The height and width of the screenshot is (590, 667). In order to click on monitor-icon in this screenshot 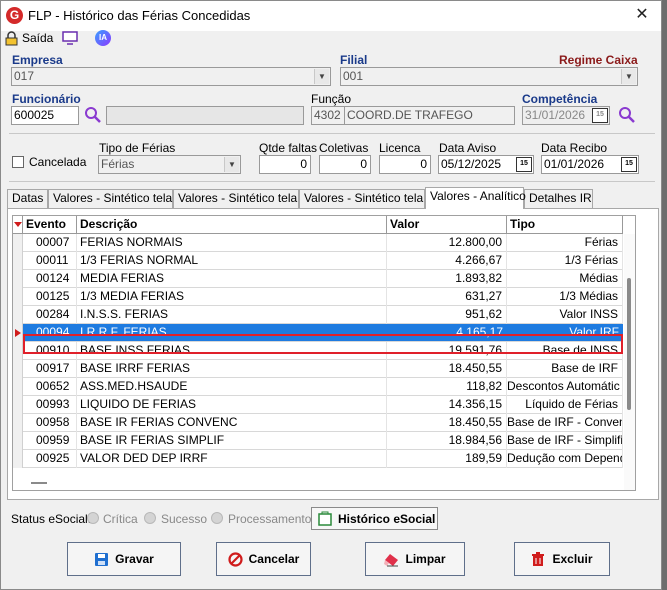, I will do `click(70, 38)`.